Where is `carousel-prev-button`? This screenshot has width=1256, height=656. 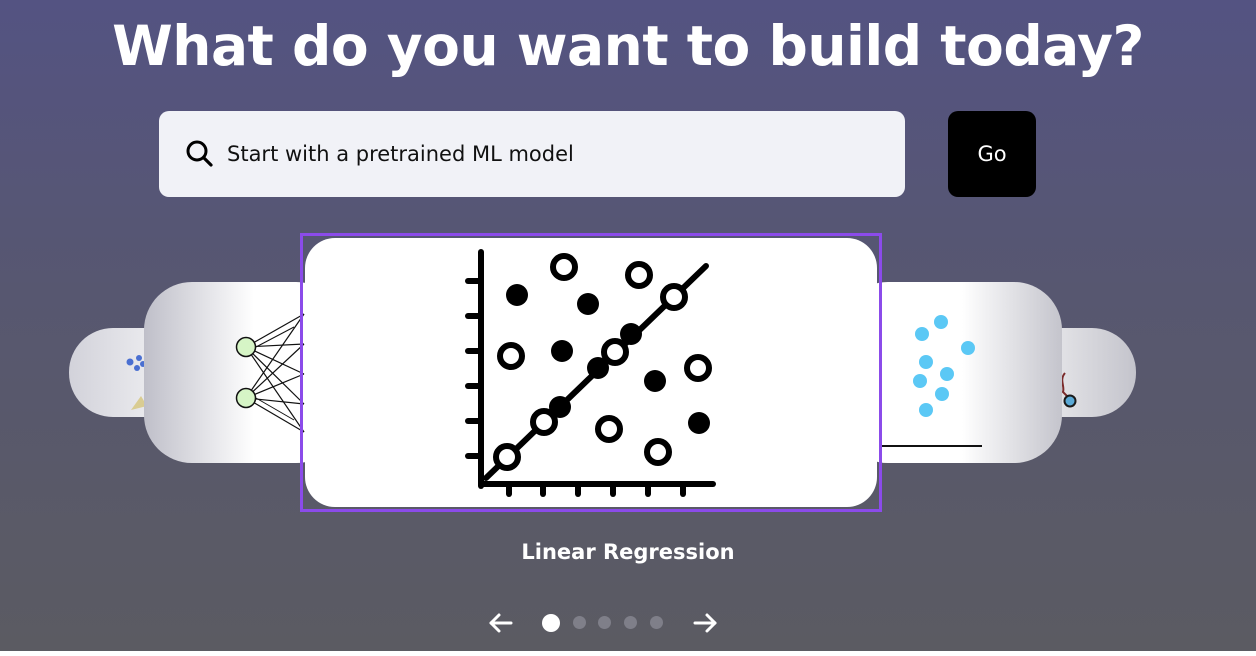
carousel-prev-button is located at coordinates (501, 623).